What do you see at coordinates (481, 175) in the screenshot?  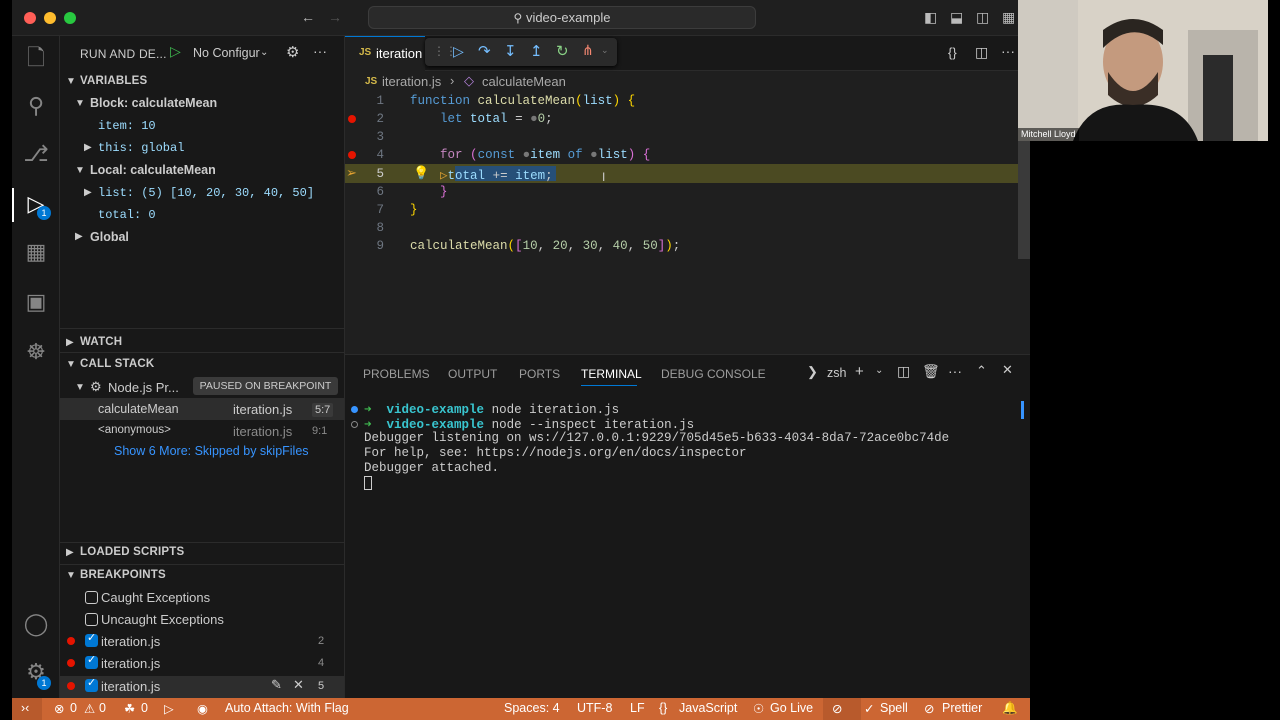 I see `code-line: ▷total += item;` at bounding box center [481, 175].